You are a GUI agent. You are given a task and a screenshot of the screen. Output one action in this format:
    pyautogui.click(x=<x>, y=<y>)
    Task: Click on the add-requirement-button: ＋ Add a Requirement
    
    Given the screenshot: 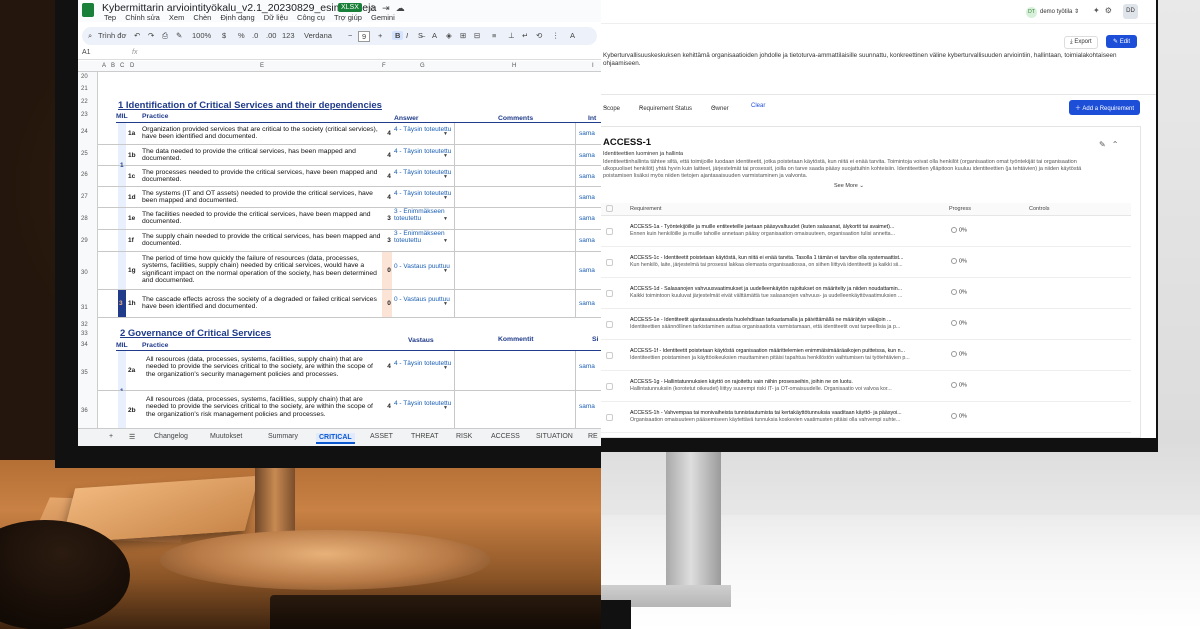 What is the action you would take?
    pyautogui.click(x=1105, y=107)
    